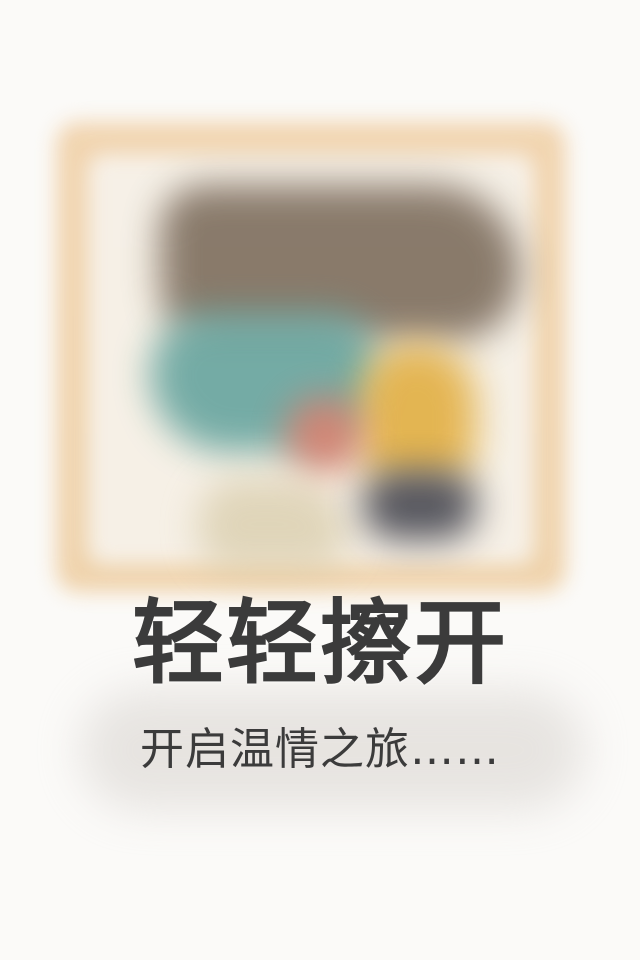  What do you see at coordinates (419, 505) in the screenshot?
I see `blurred-figure-detail-dark` at bounding box center [419, 505].